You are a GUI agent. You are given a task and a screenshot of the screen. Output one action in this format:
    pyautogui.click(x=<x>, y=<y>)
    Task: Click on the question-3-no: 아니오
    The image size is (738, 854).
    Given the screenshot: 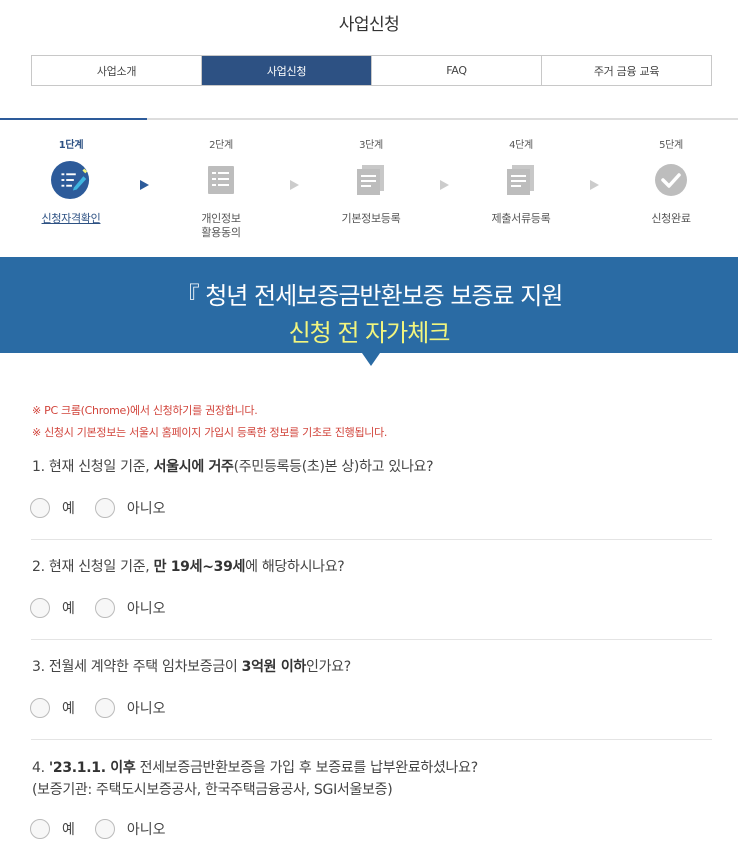 What is the action you would take?
    pyautogui.click(x=130, y=708)
    